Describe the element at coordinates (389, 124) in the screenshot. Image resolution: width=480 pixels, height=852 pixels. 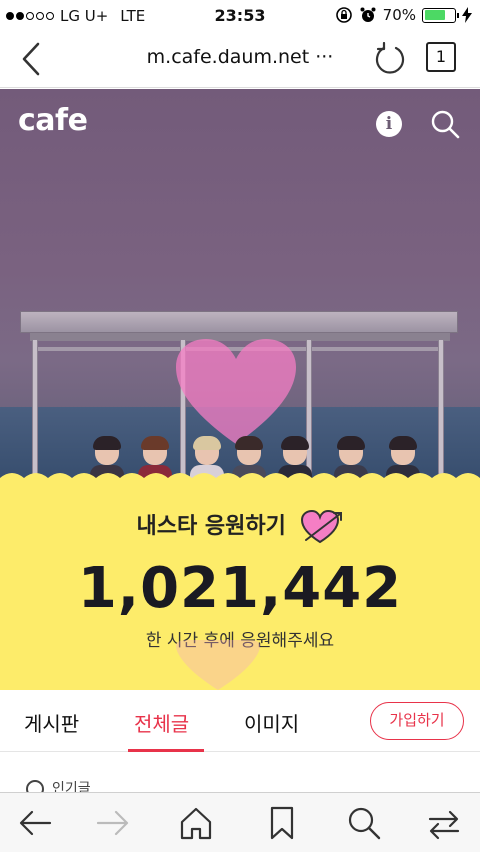
I see `info-icon: i` at that location.